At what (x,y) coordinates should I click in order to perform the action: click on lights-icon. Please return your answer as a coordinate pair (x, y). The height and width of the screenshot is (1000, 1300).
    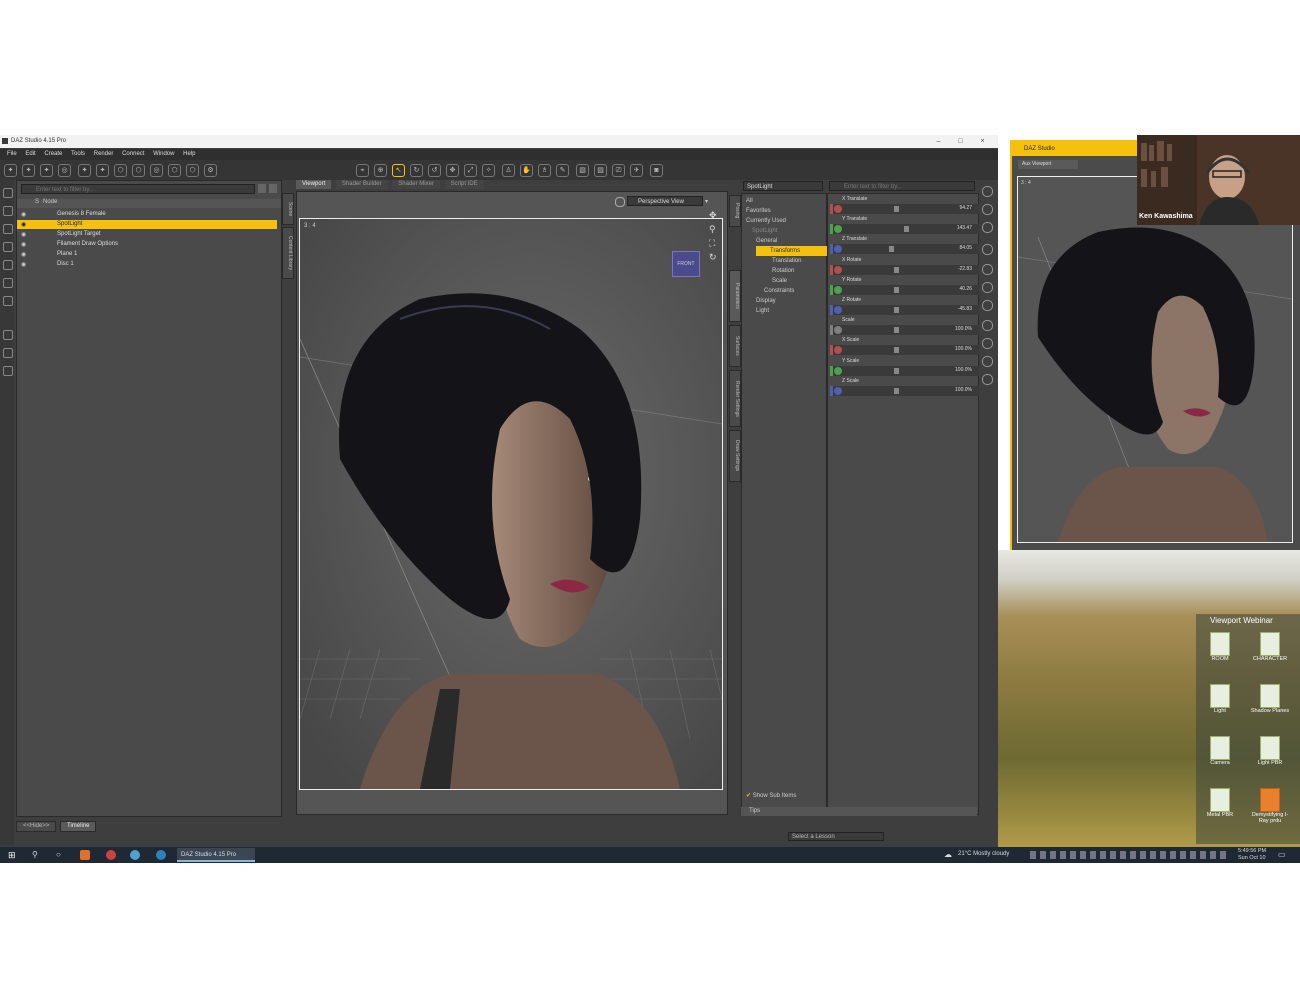
    Looking at the image, I should click on (987, 249).